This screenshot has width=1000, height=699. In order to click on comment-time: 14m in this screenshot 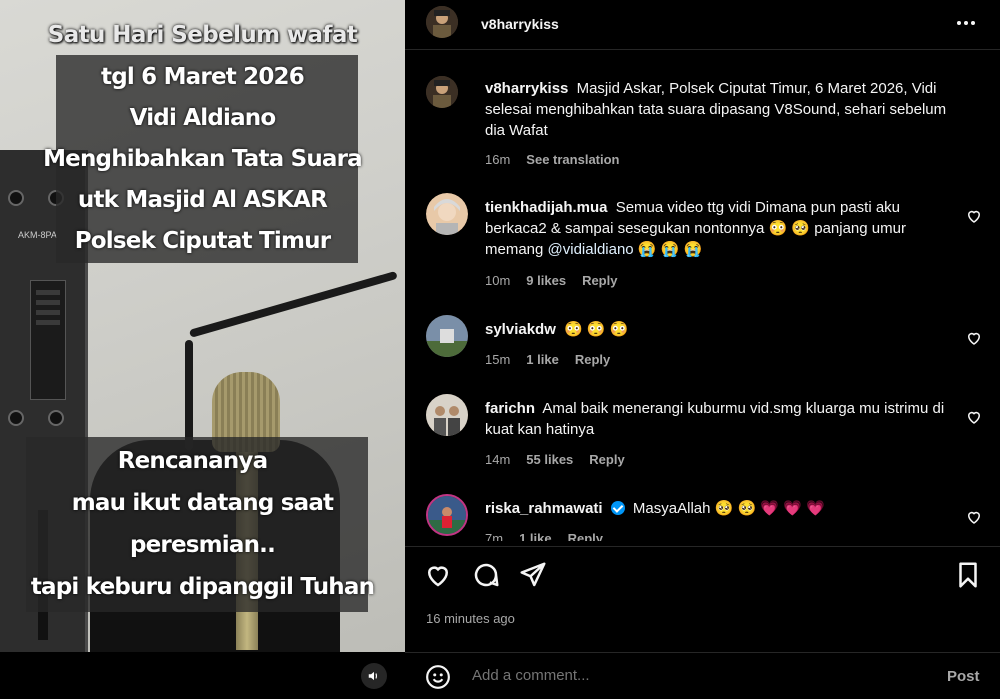, I will do `click(498, 459)`.